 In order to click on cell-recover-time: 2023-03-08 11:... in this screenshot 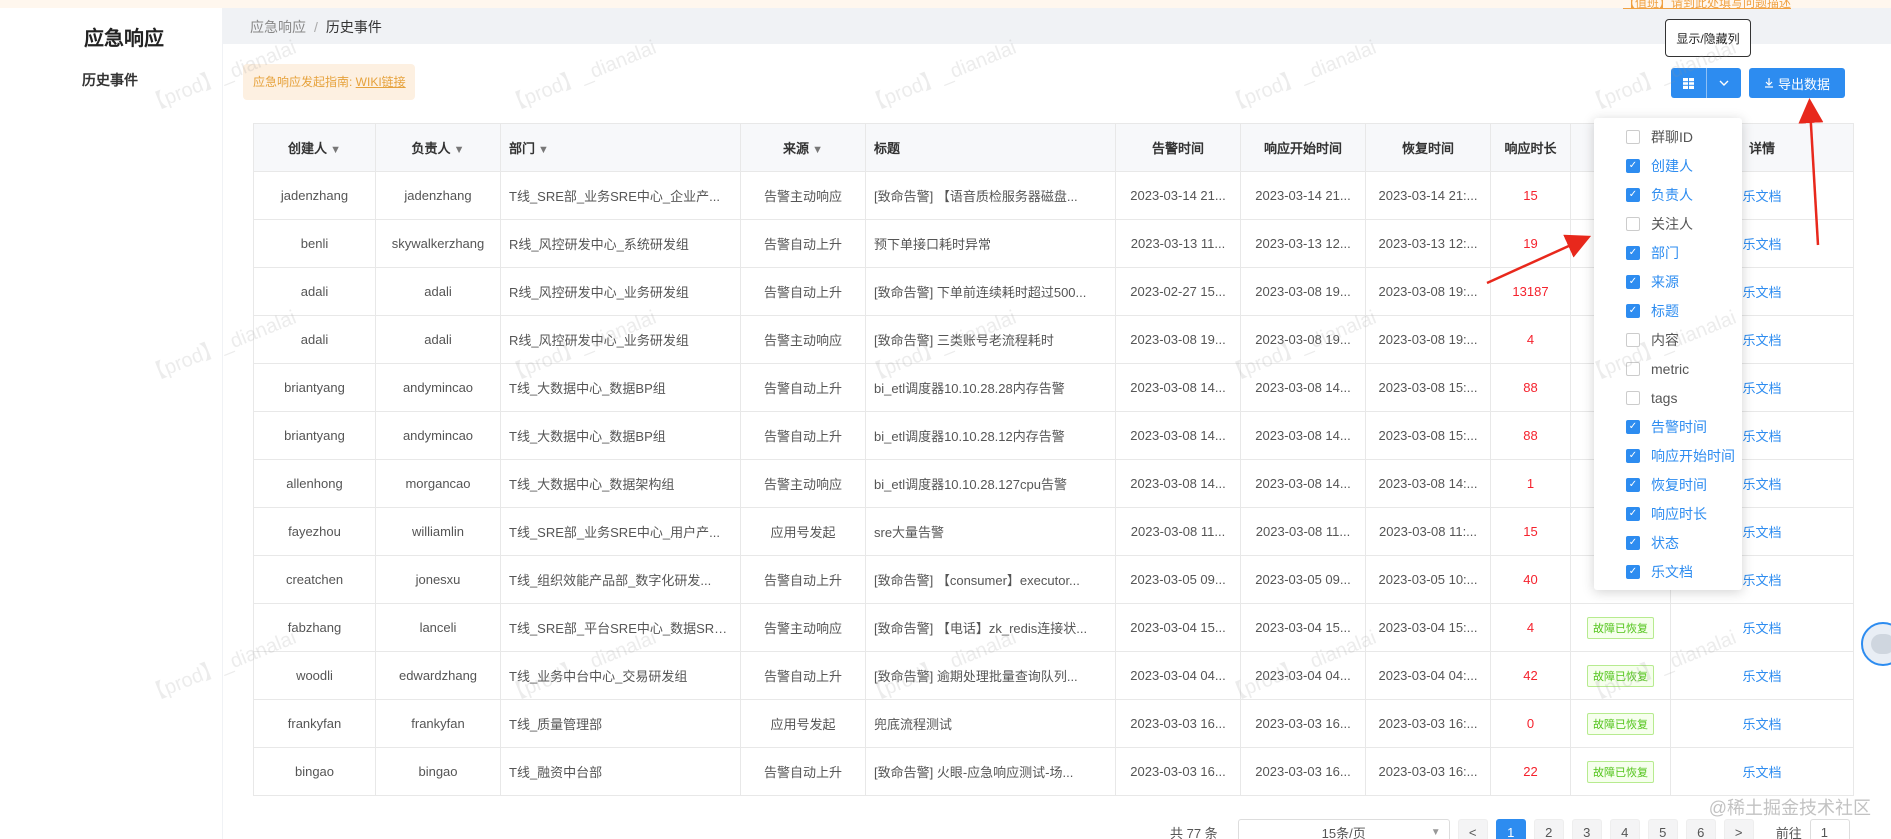, I will do `click(1428, 531)`.